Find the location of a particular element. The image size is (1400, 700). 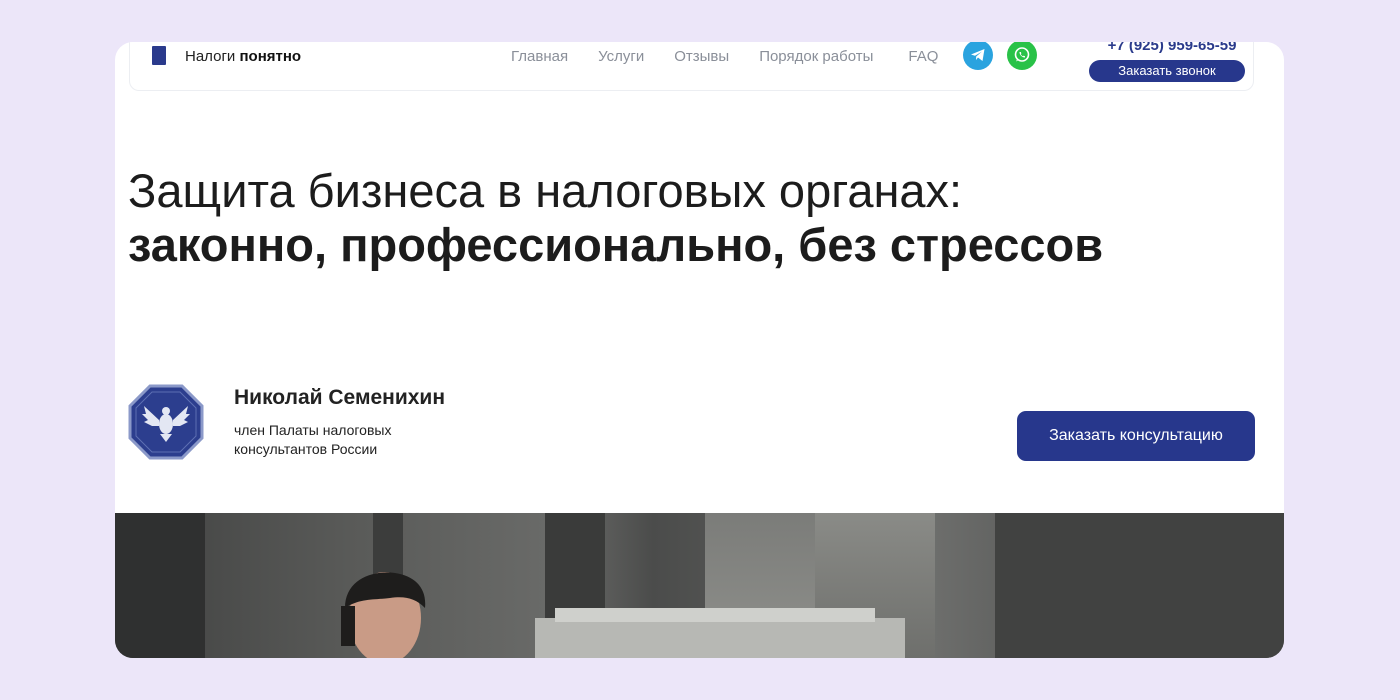

person-name: Николай Семенихин is located at coordinates (340, 397).